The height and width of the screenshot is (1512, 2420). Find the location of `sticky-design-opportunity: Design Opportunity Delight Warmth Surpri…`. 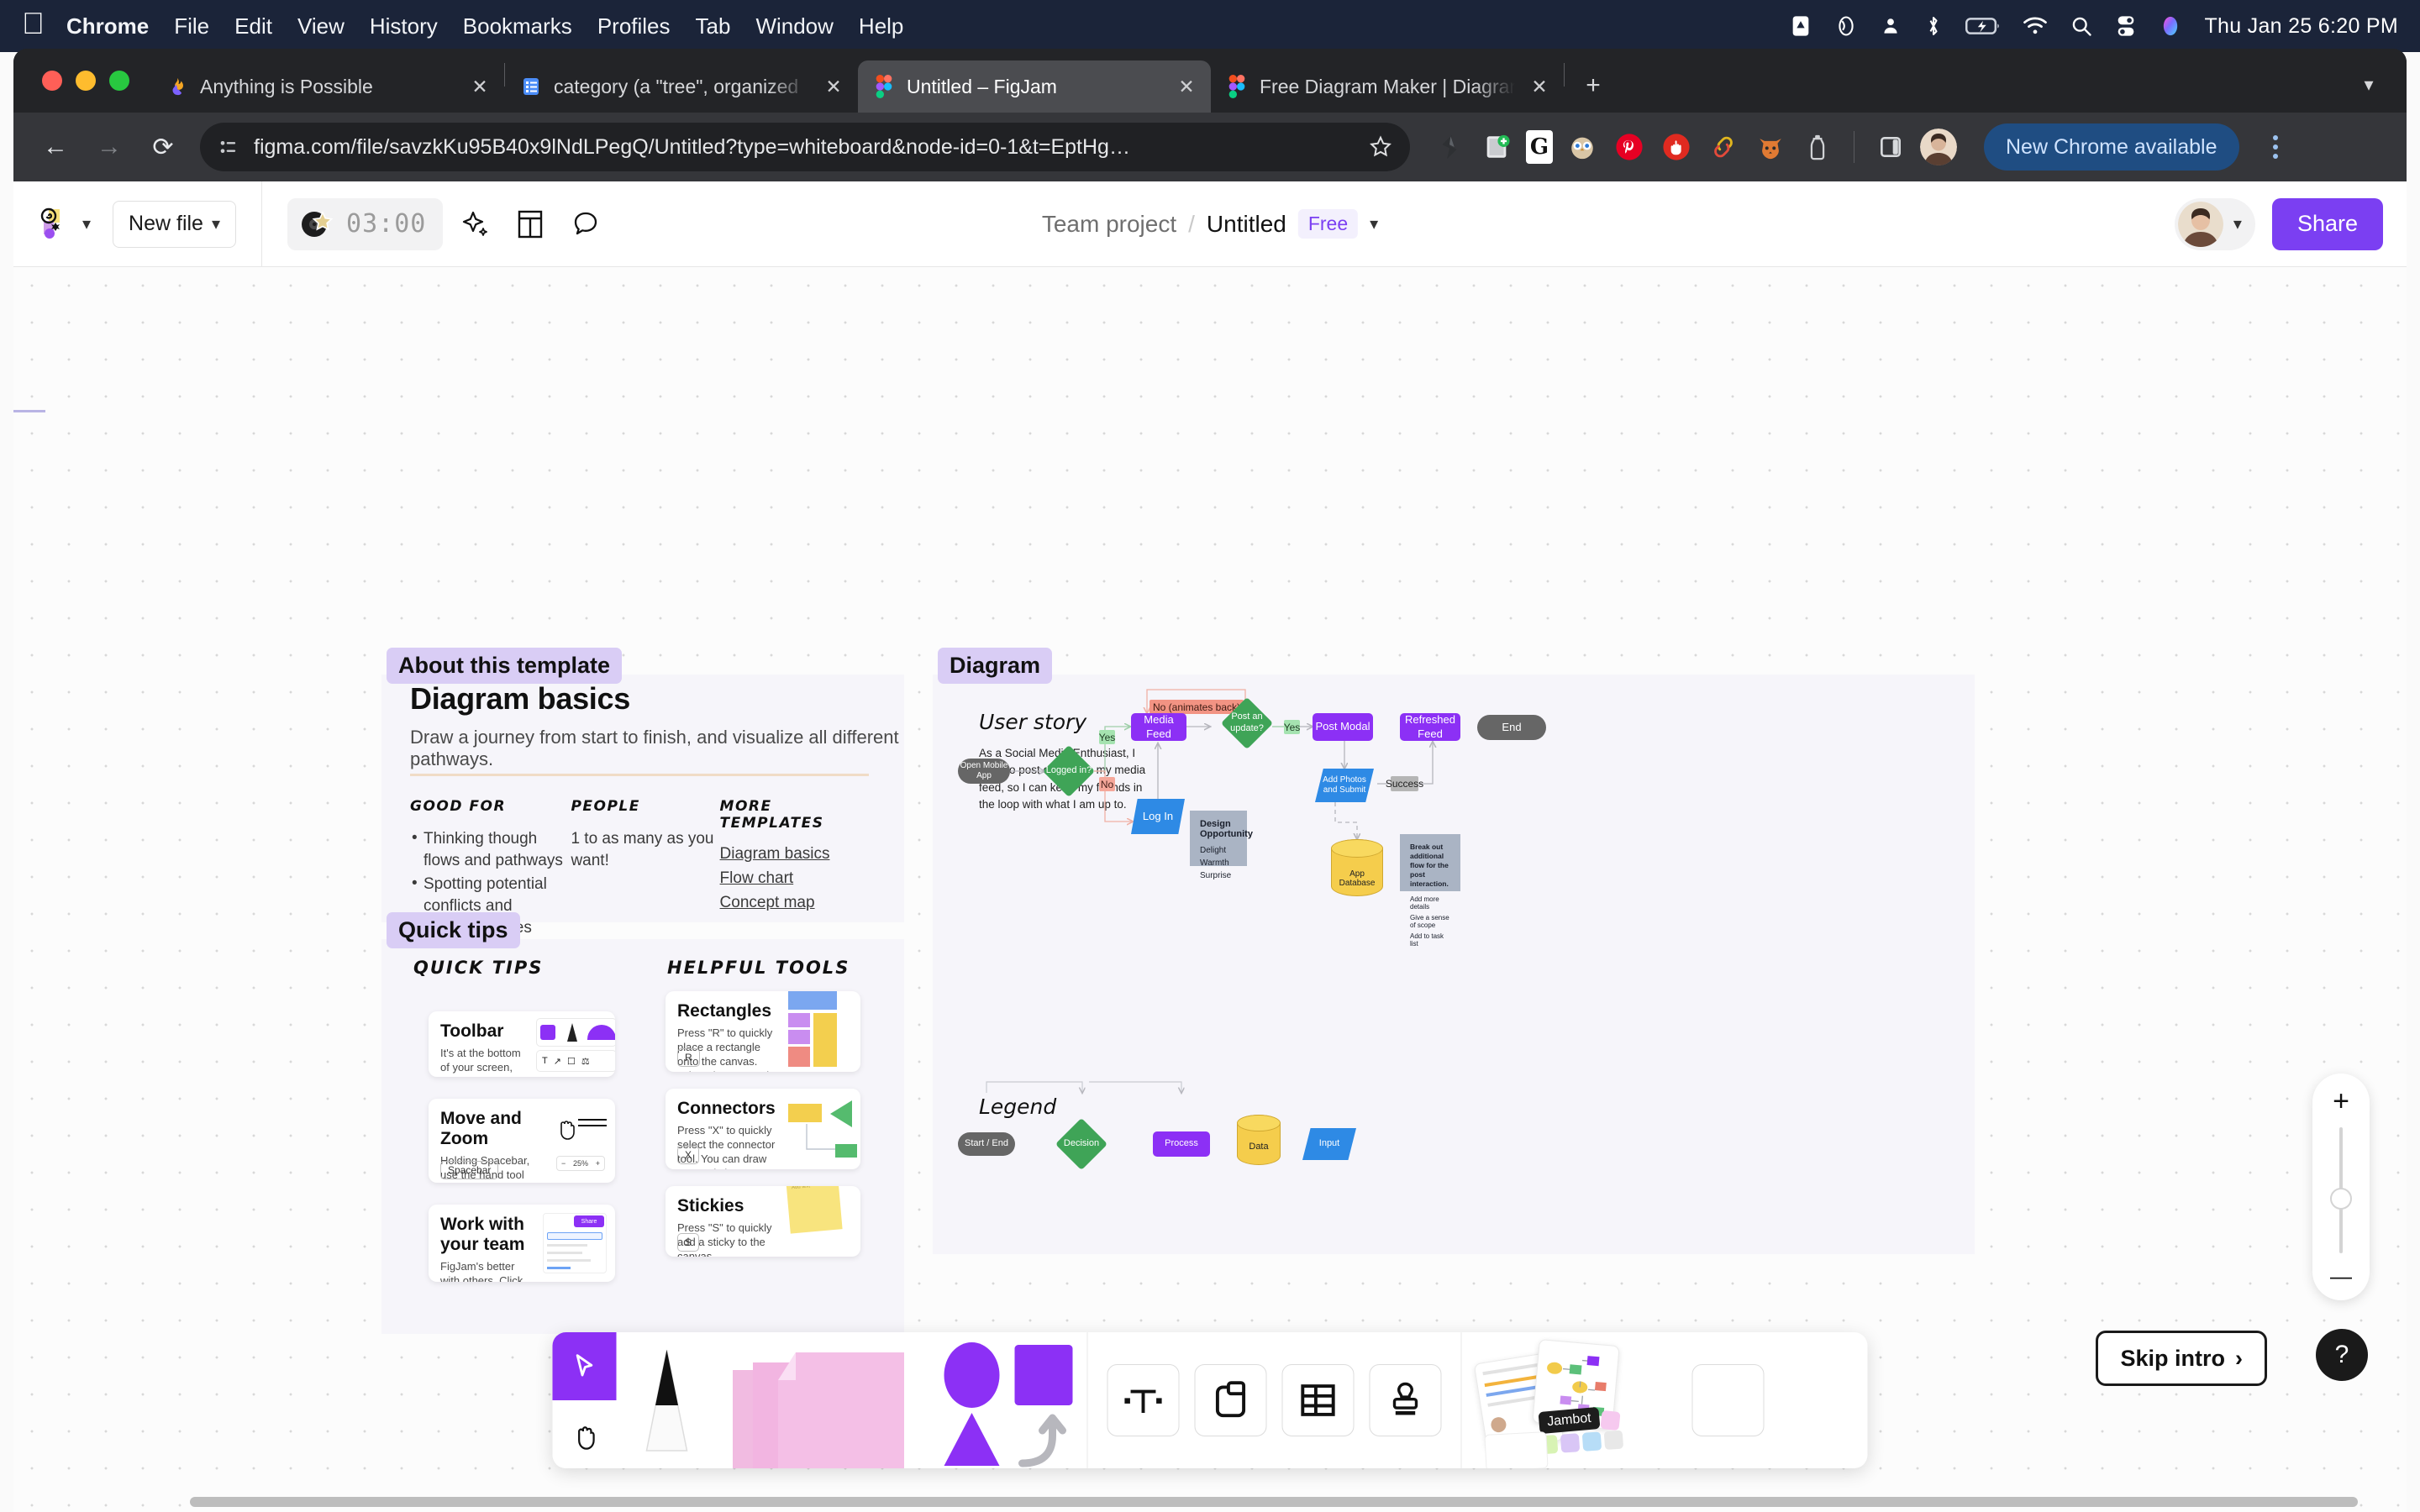

sticky-design-opportunity: Design Opportunity Delight Warmth Surpri… is located at coordinates (1222, 845).